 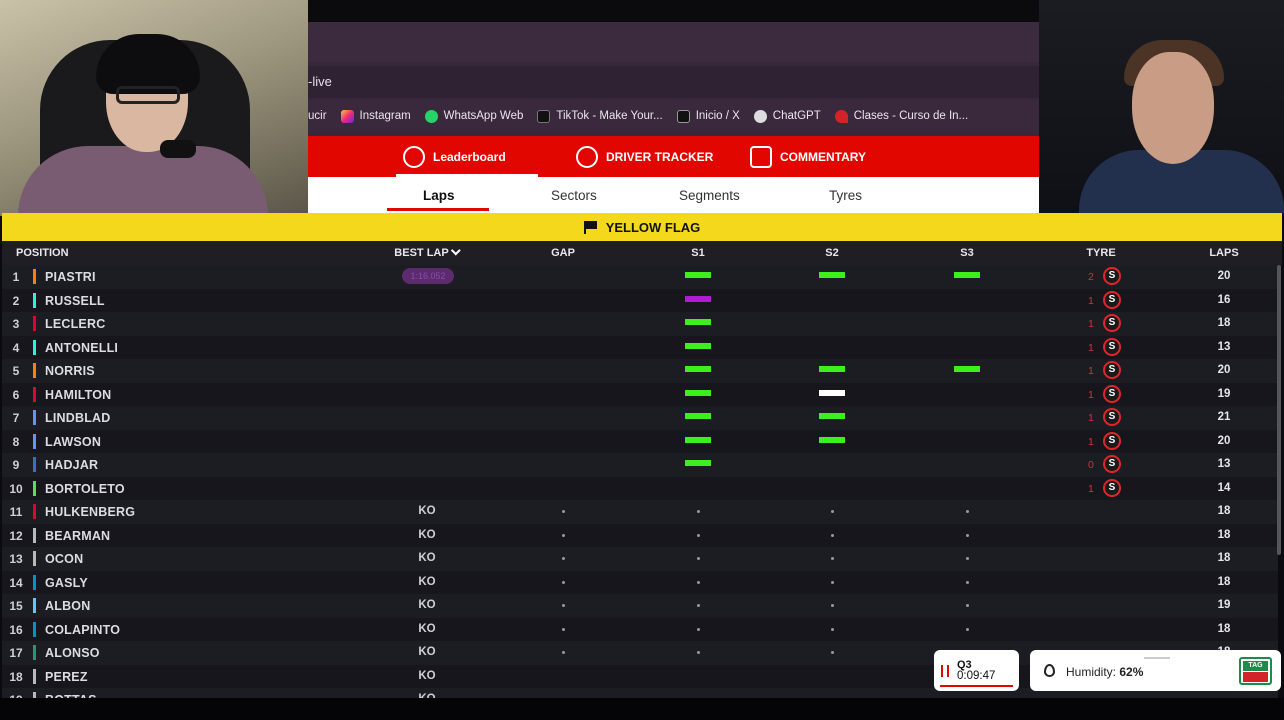 I want to click on soft-tyre-icon: S, so click(x=1112, y=464).